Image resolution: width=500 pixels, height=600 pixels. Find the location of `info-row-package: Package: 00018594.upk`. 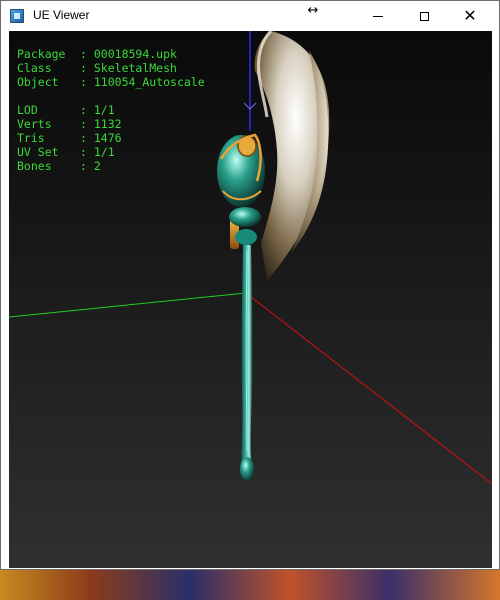

info-row-package: Package: 00018594.upk is located at coordinates (97, 54).